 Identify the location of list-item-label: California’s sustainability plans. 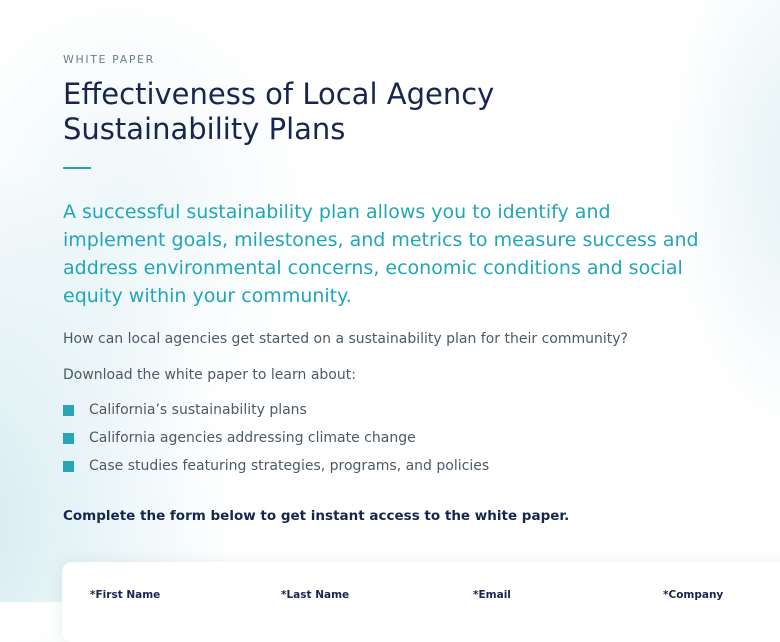
(198, 410).